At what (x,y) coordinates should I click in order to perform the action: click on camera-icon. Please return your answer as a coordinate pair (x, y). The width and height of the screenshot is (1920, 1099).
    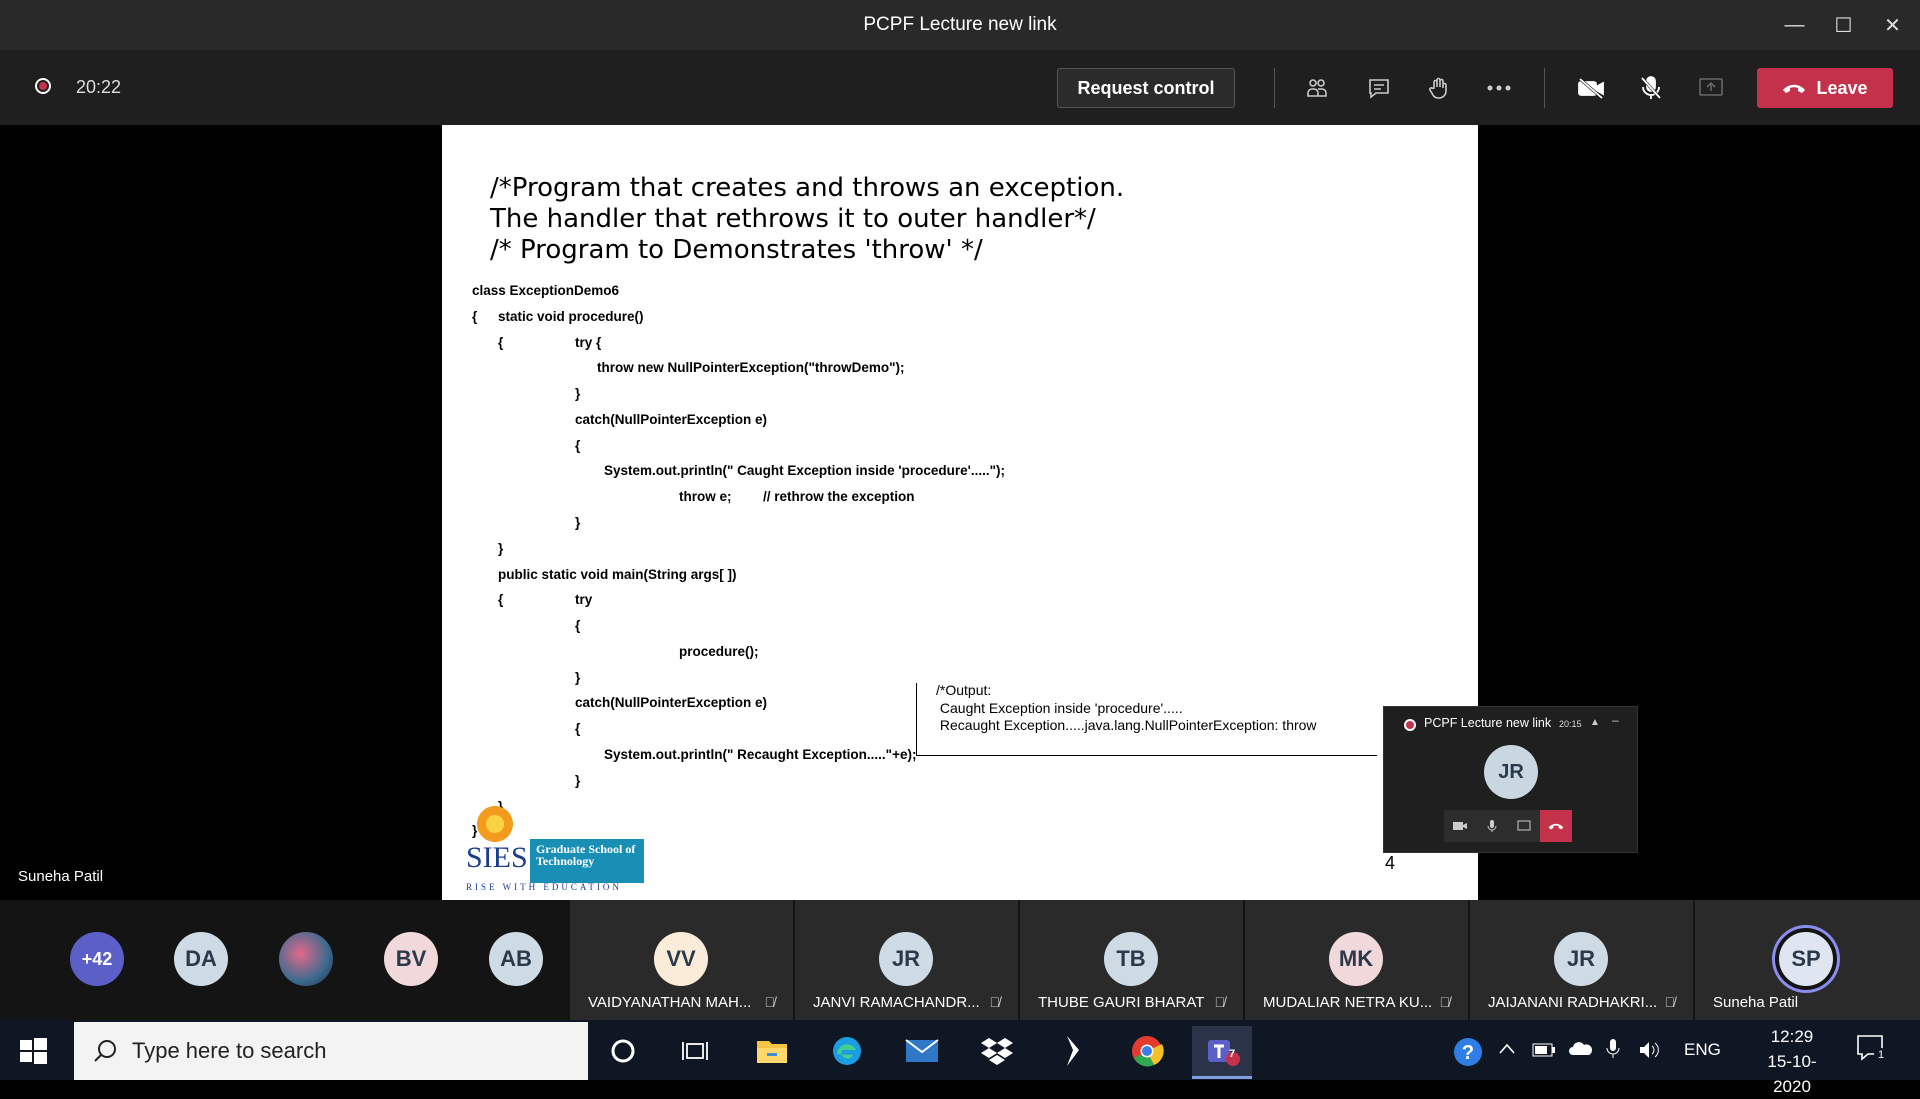
    Looking at the image, I should click on (1460, 826).